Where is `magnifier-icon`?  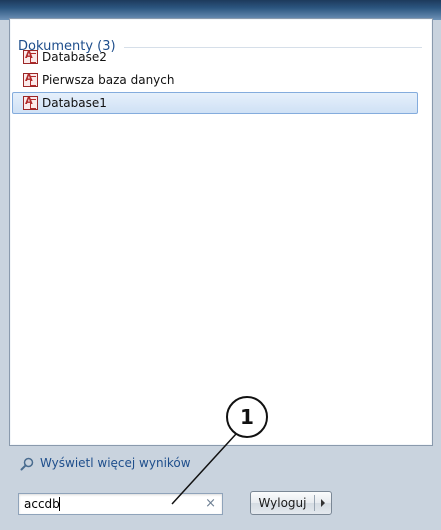
magnifier-icon is located at coordinates (27, 463).